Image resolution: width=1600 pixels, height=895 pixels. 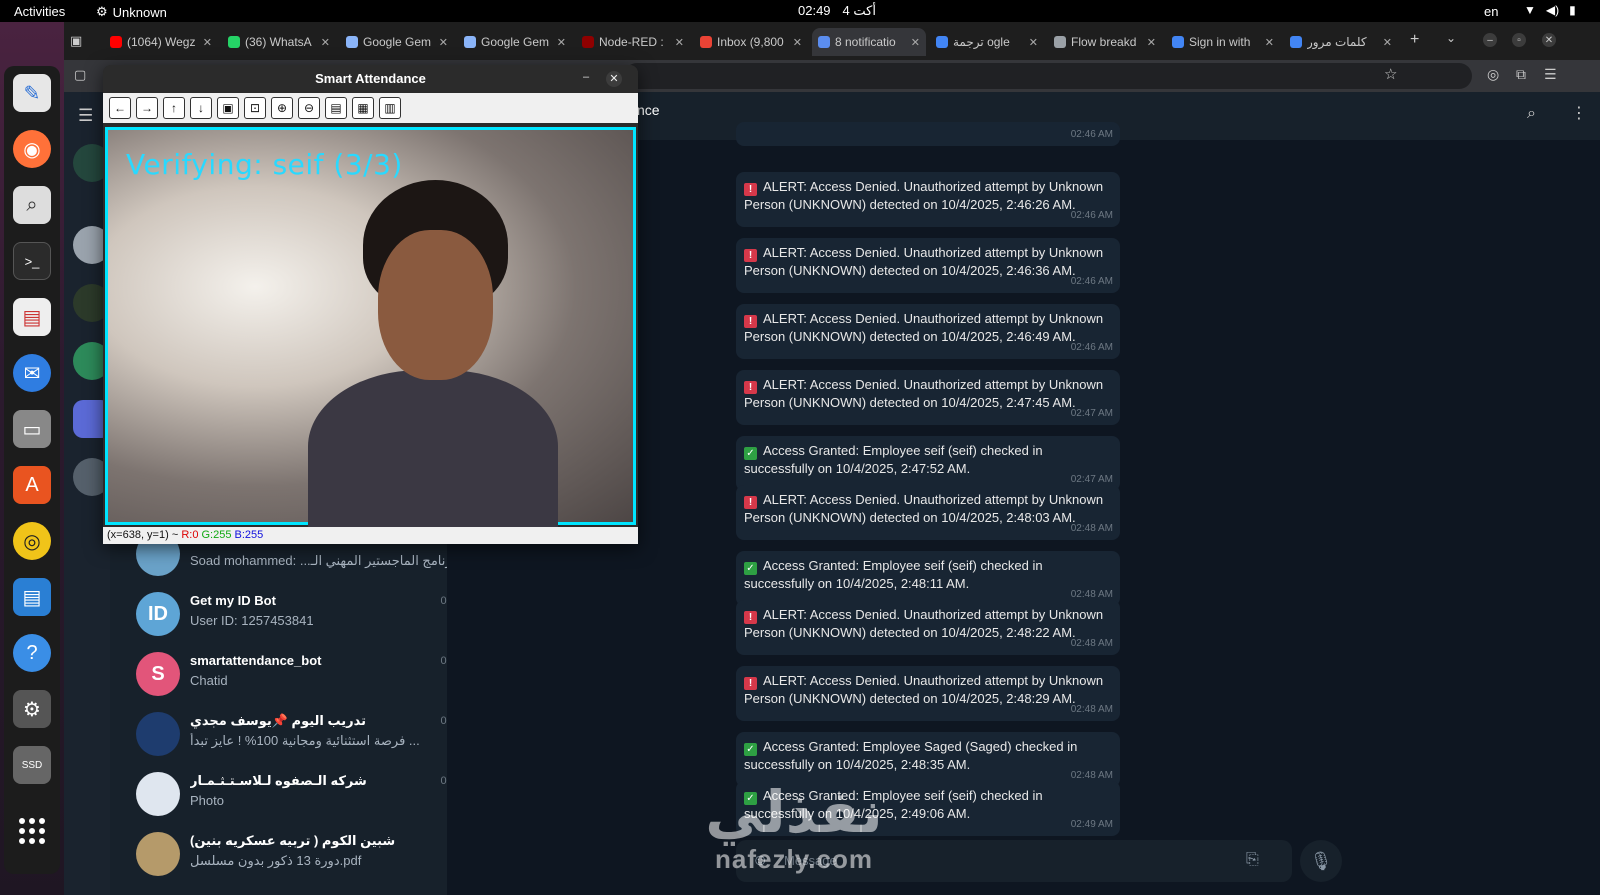 What do you see at coordinates (633, 42) in the screenshot?
I see `browser-tab: Node-RED : ✕` at bounding box center [633, 42].